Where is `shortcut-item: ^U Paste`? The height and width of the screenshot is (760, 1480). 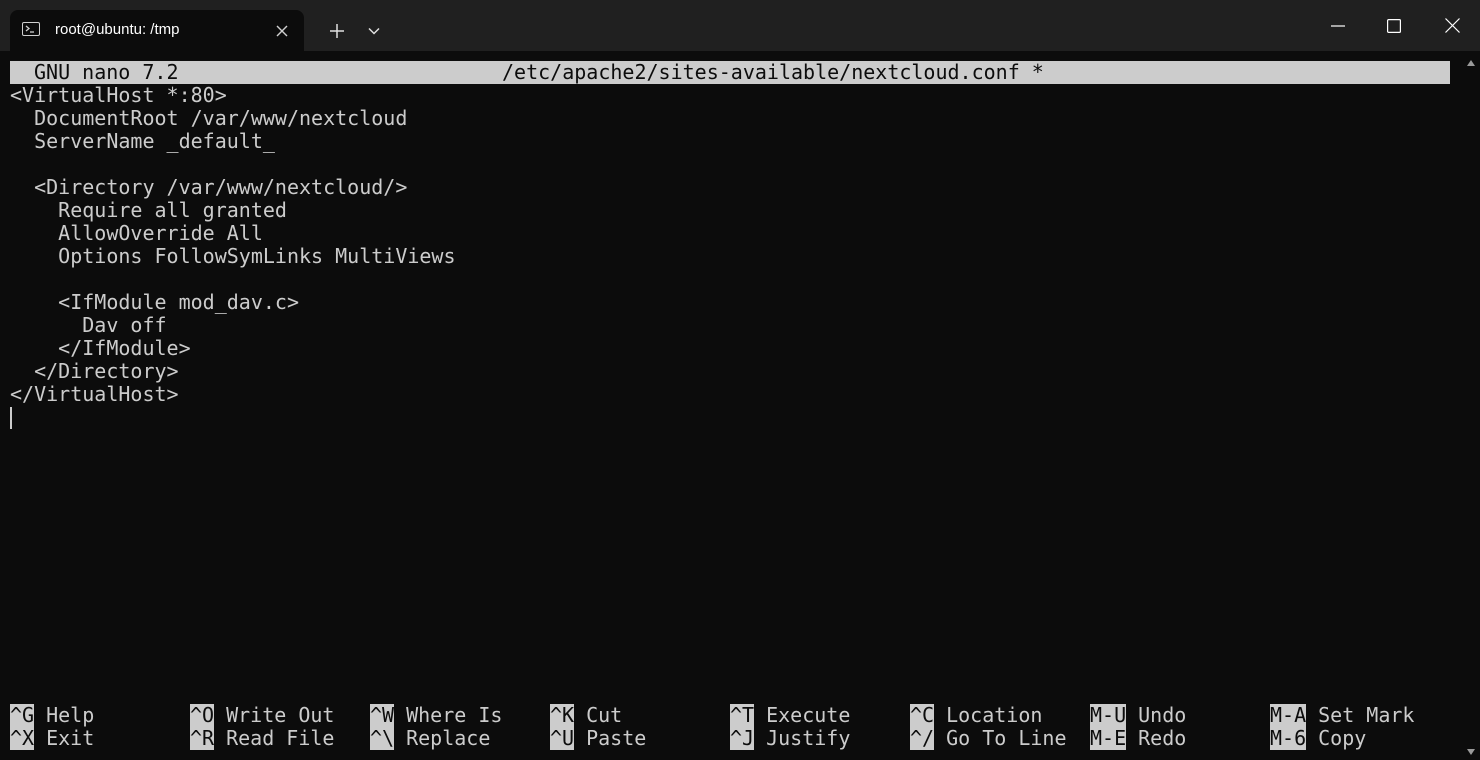 shortcut-item: ^U Paste is located at coordinates (598, 738).